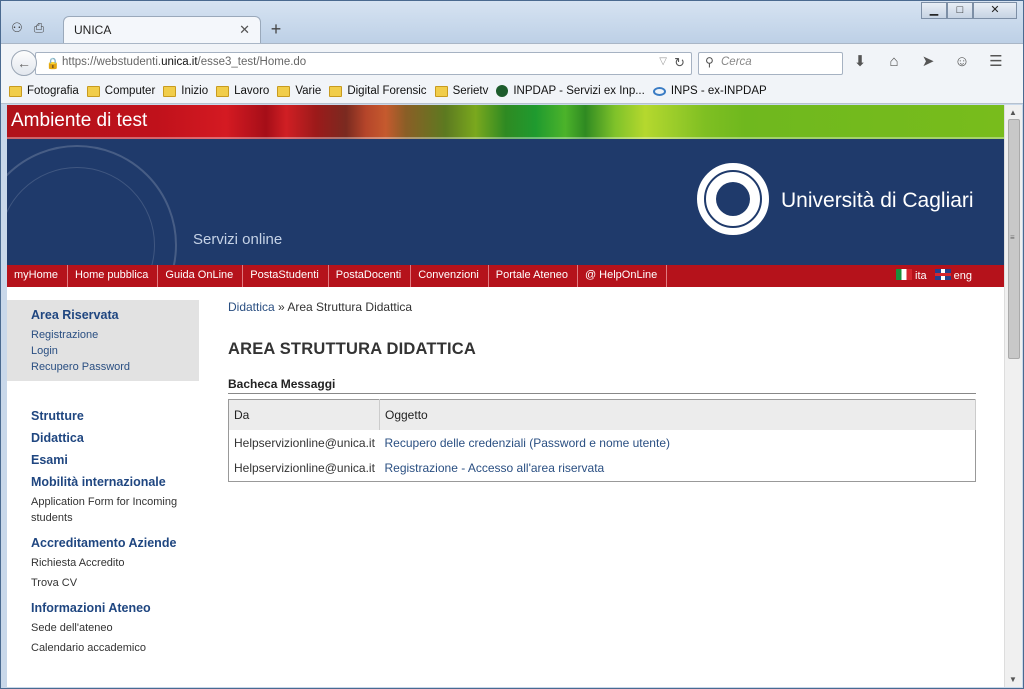 The width and height of the screenshot is (1024, 689). Describe the element at coordinates (770, 63) in the screenshot. I see `search-input: ⚲ Cerca` at that location.